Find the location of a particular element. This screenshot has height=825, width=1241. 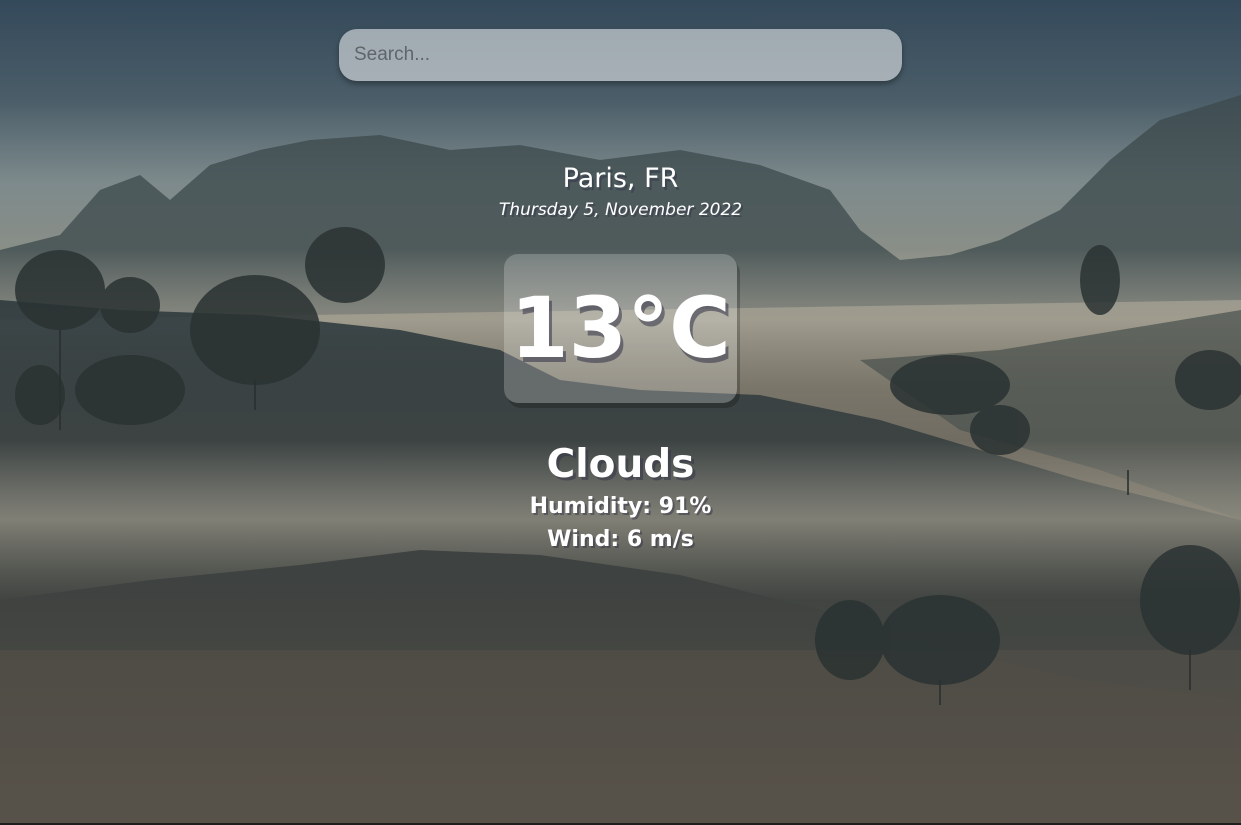

wind-text: Wind: 6 m/s is located at coordinates (620, 539).